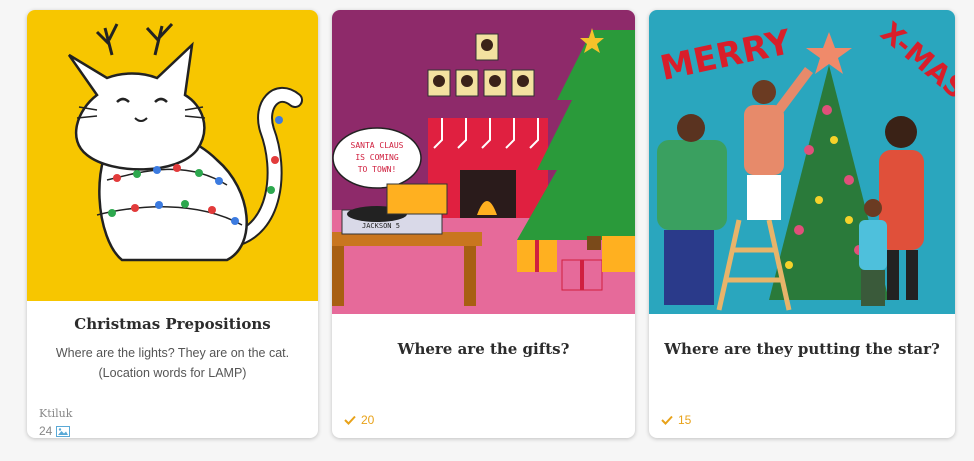 Image resolution: width=974 pixels, height=461 pixels. What do you see at coordinates (676, 420) in the screenshot?
I see `likes-count: 15` at bounding box center [676, 420].